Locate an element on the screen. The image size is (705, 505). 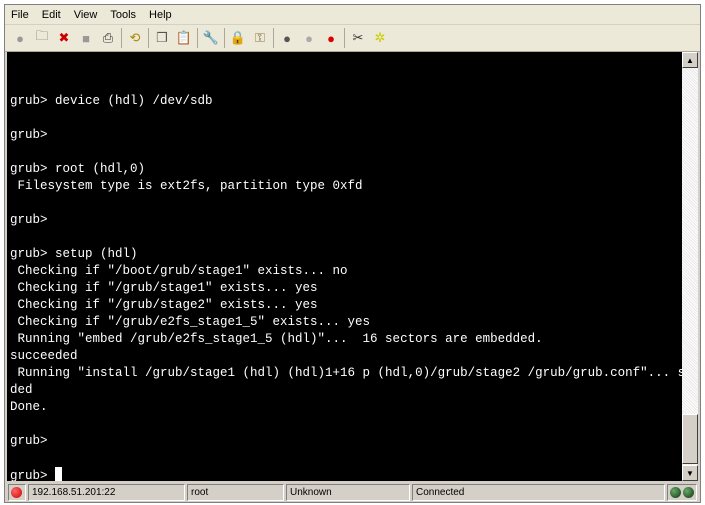
copy-icon: ❐ is located at coordinates (162, 38).